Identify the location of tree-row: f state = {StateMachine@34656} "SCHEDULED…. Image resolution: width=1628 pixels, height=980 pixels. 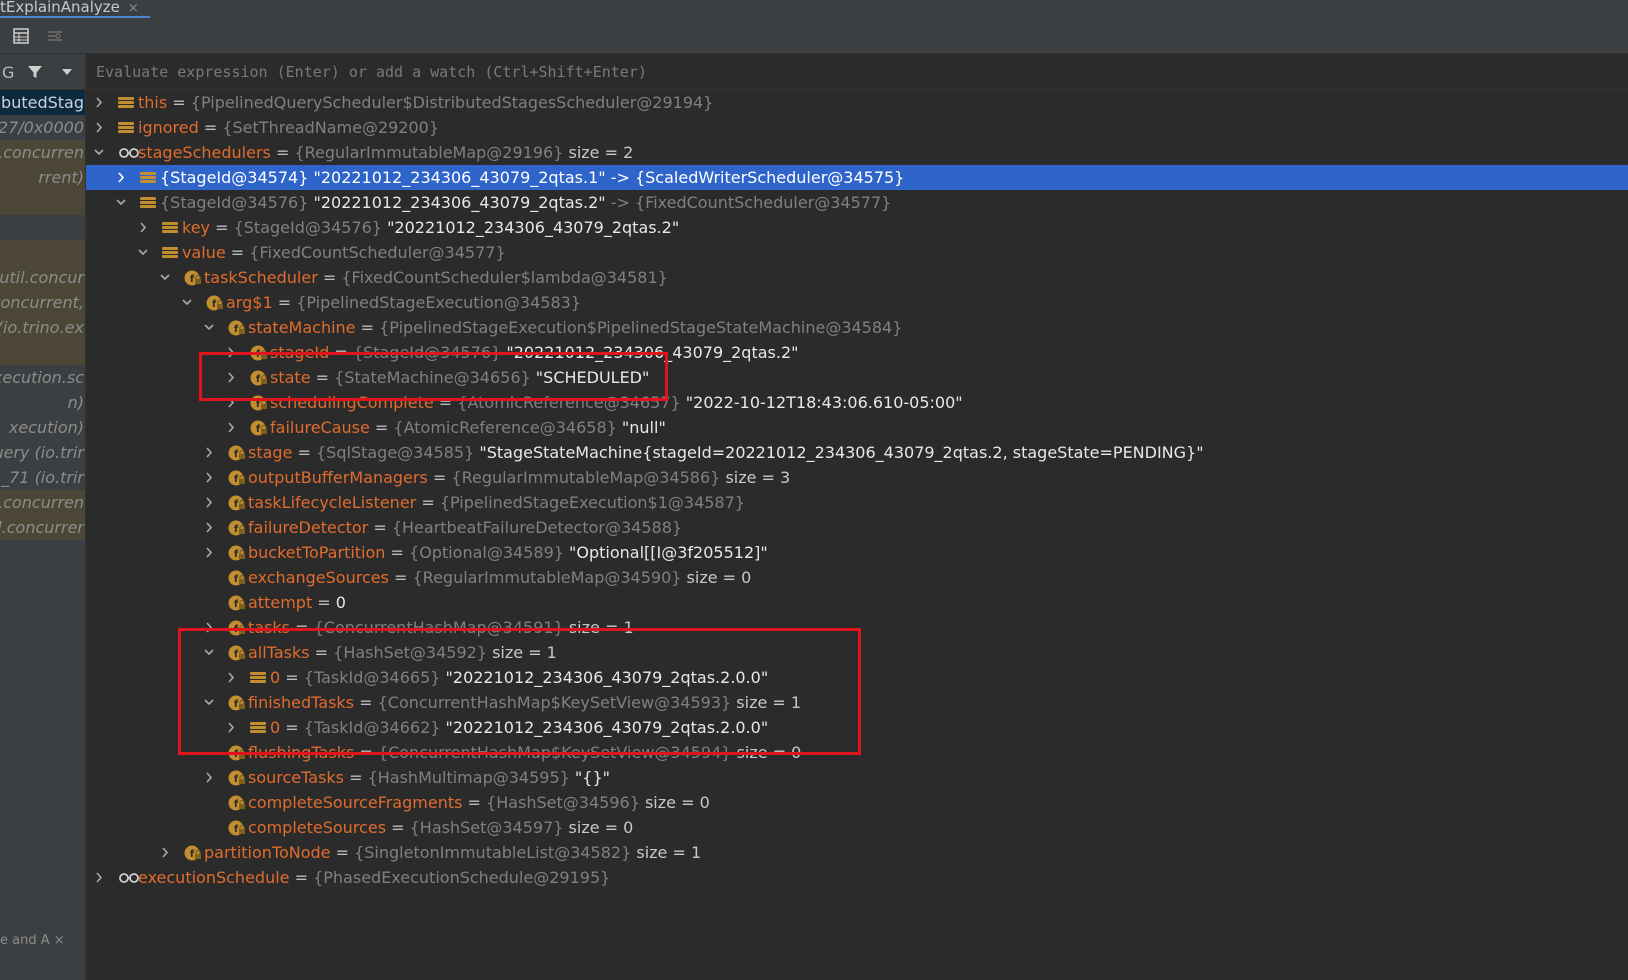
(857, 377).